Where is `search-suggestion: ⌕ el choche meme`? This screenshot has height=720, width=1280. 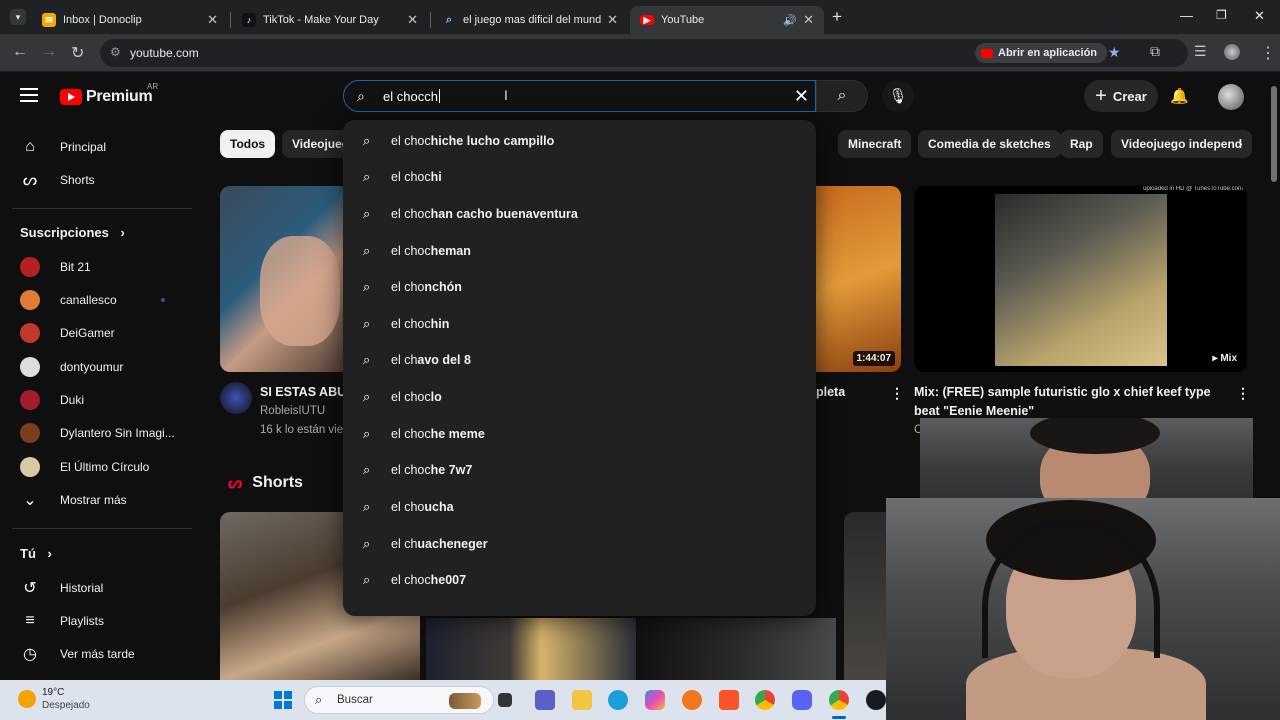
search-suggestion: ⌕ el choche meme is located at coordinates (579, 434).